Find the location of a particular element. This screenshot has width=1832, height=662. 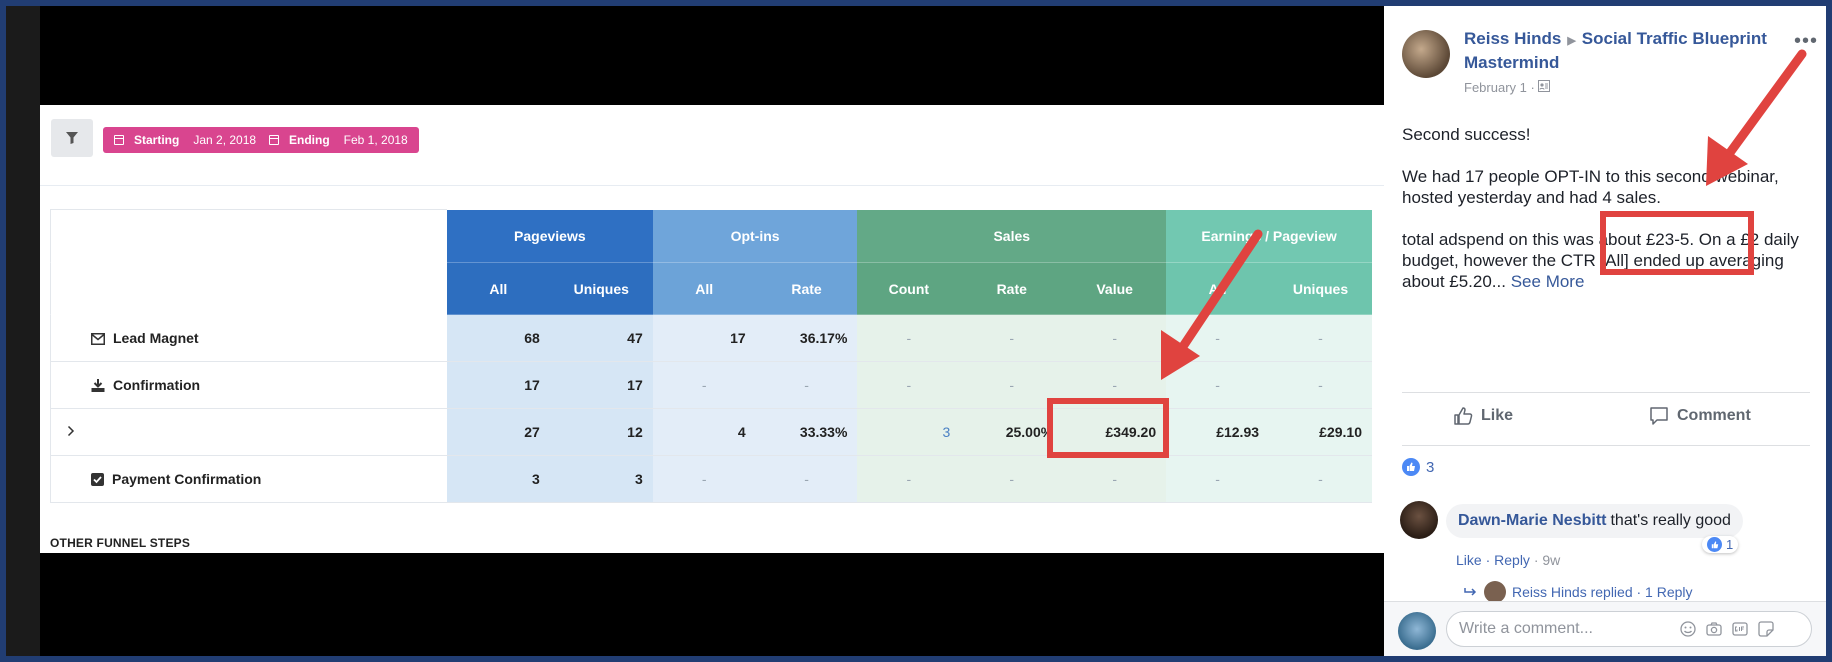

table-row: Payment Confirmation 3 3 - - - - - - - is located at coordinates (710, 479).